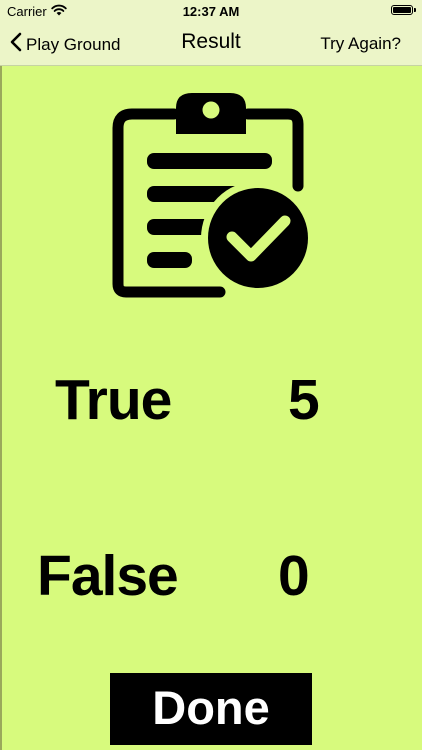 The height and width of the screenshot is (750, 422). I want to click on left-edge-divider, so click(1, 408).